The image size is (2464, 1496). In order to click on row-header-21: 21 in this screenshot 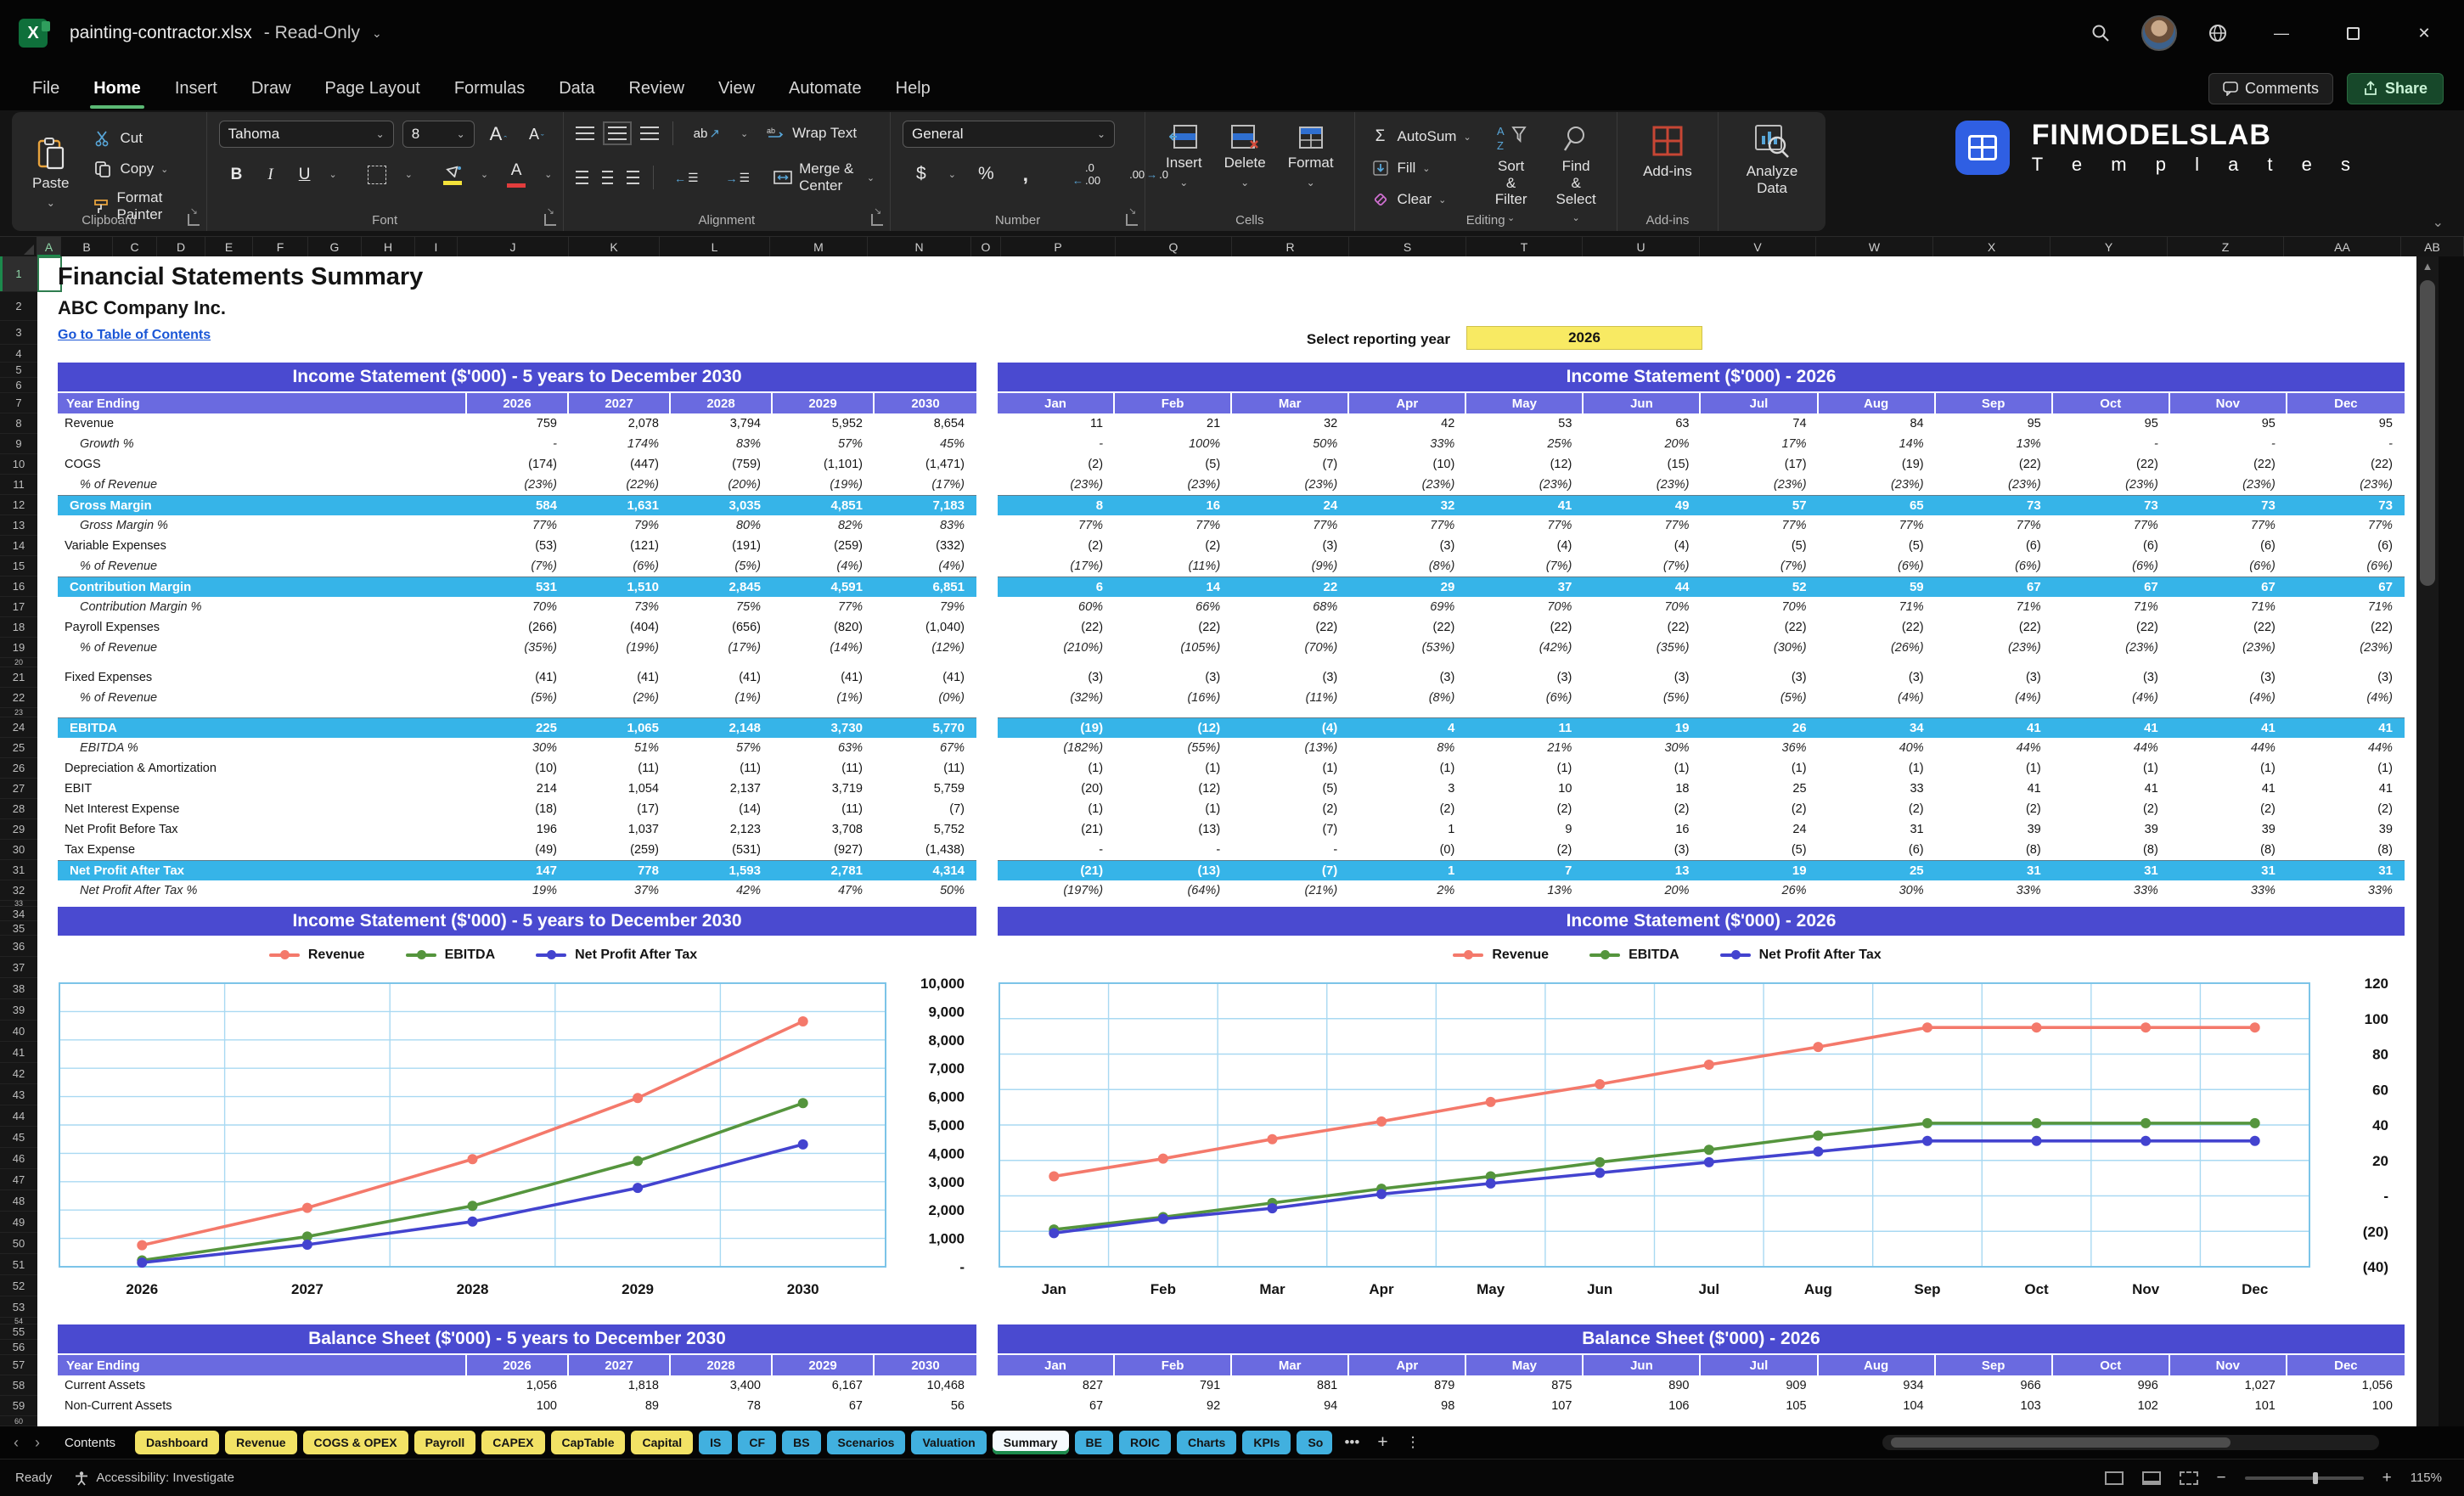, I will do `click(18, 677)`.